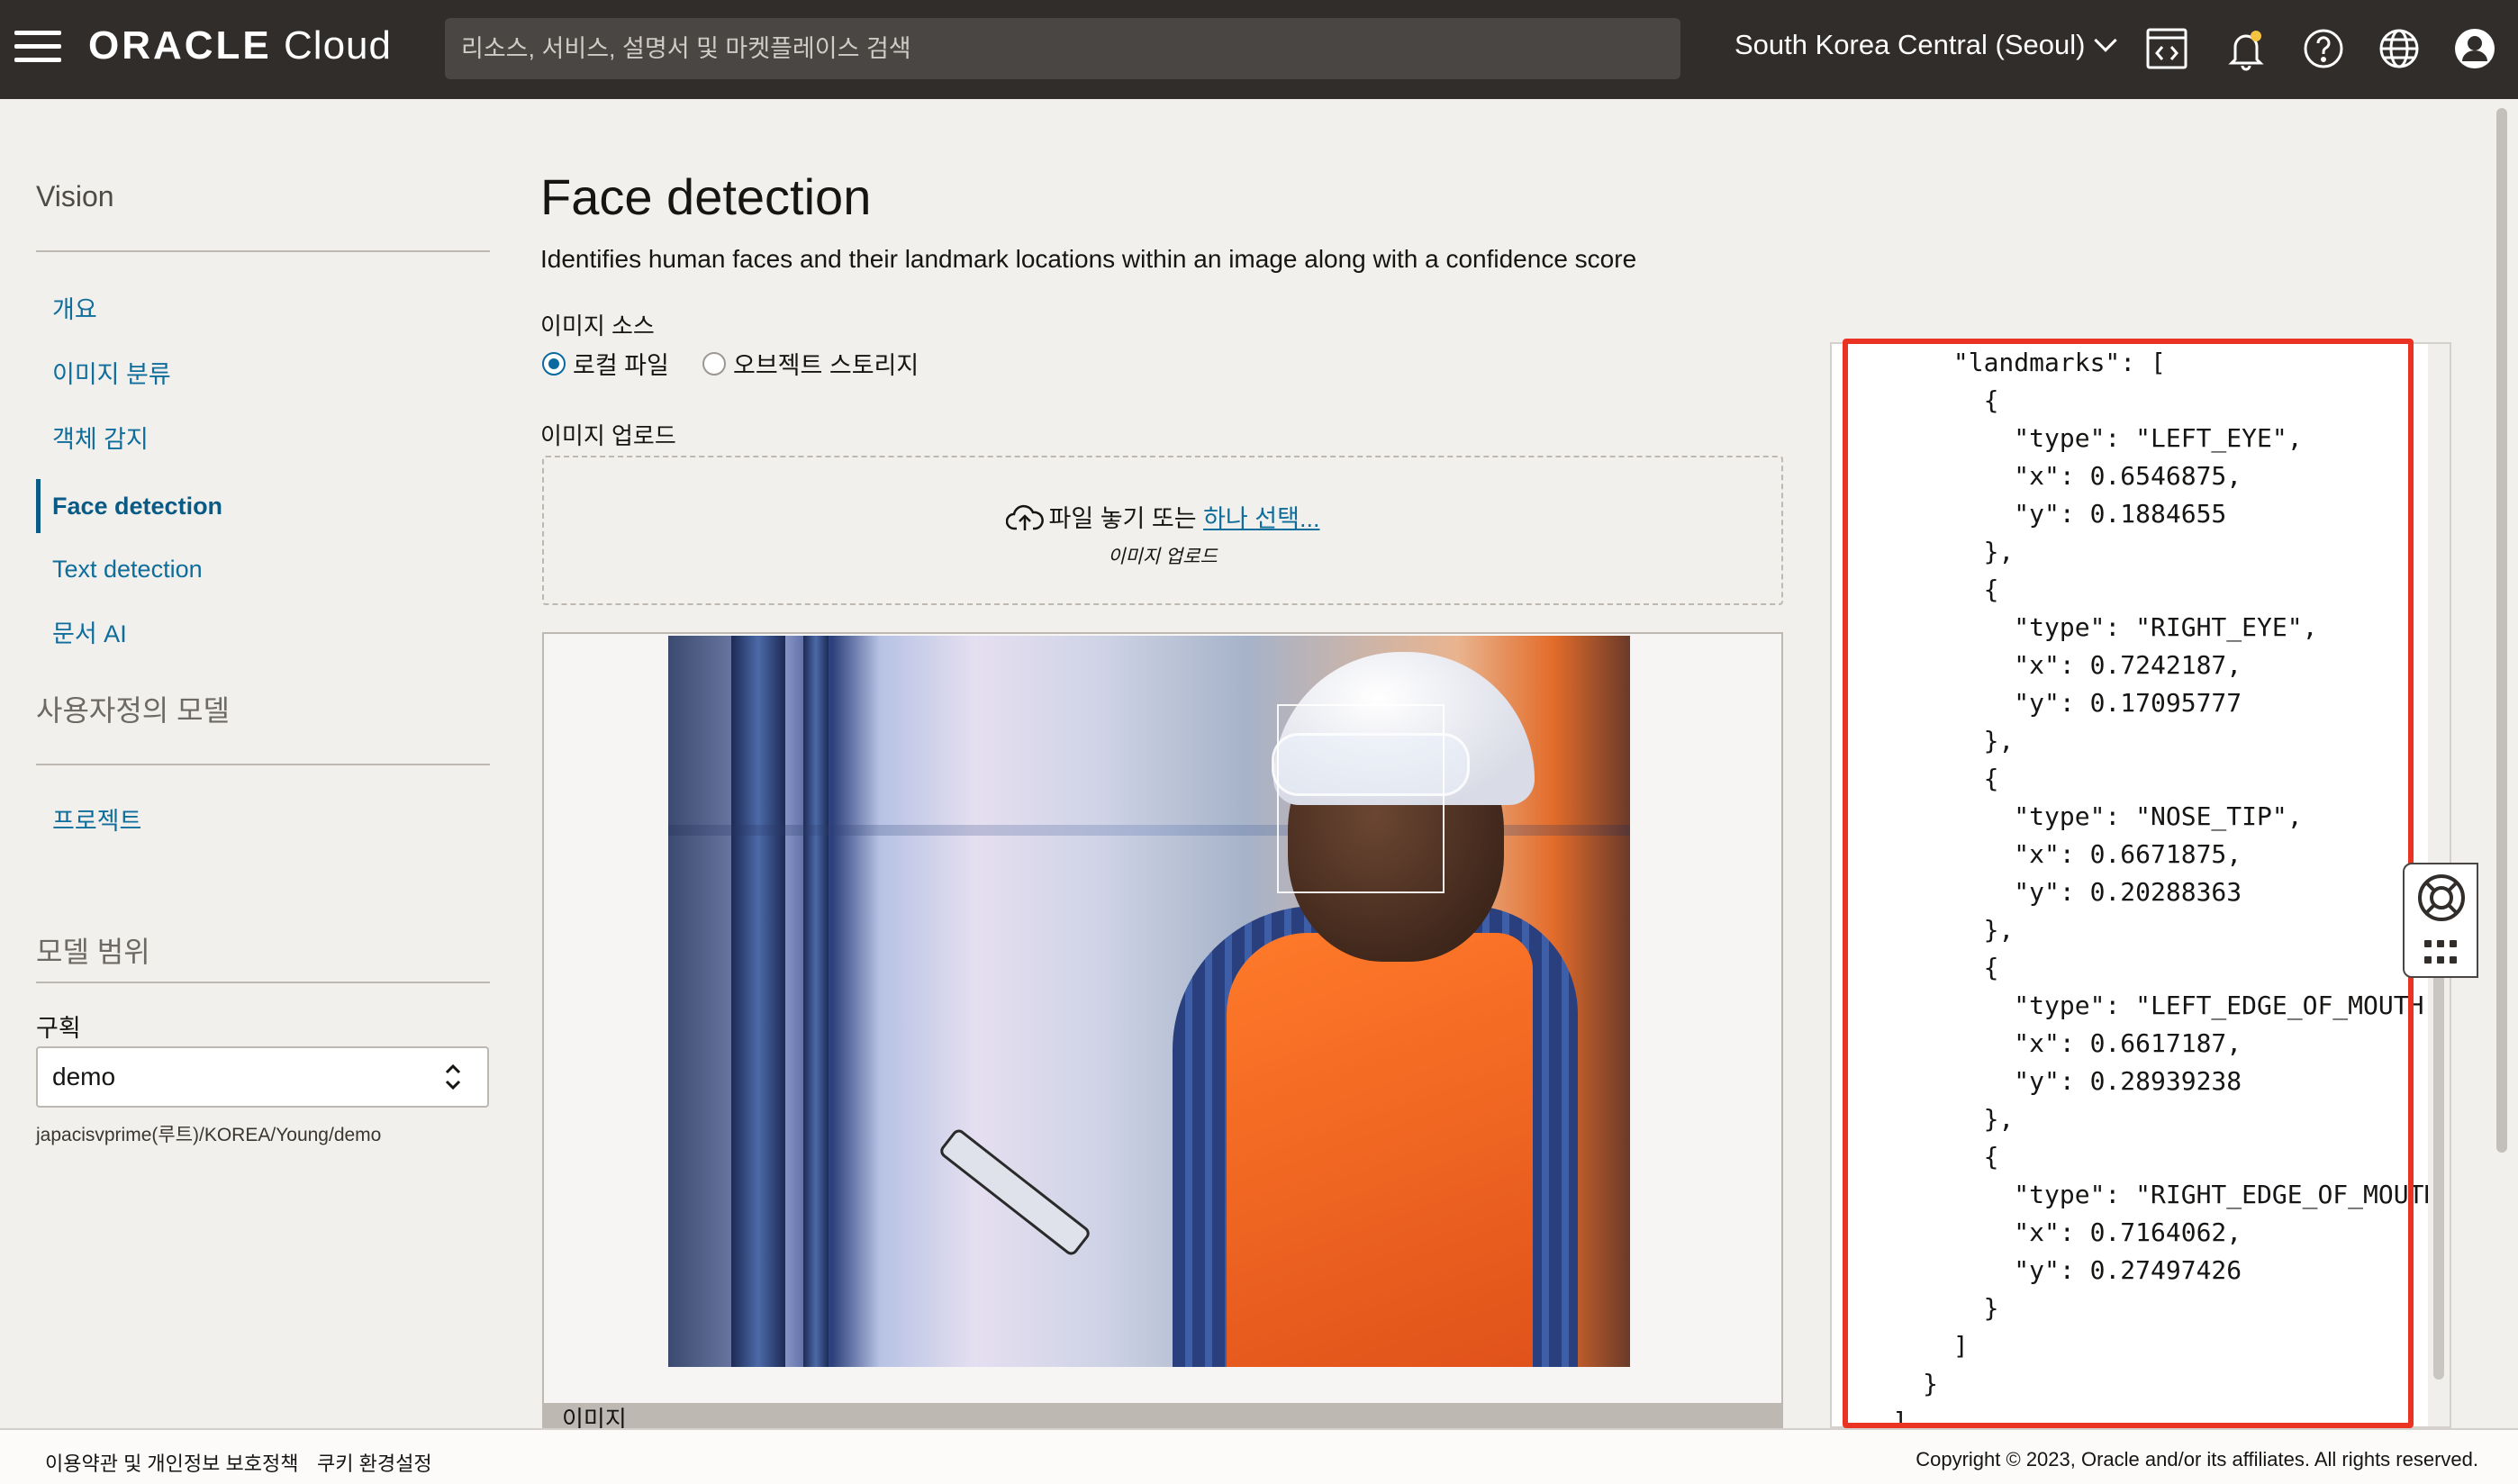 This screenshot has width=2518, height=1484. I want to click on json-line: "x": 0.7164062,, so click(2037, 1232).